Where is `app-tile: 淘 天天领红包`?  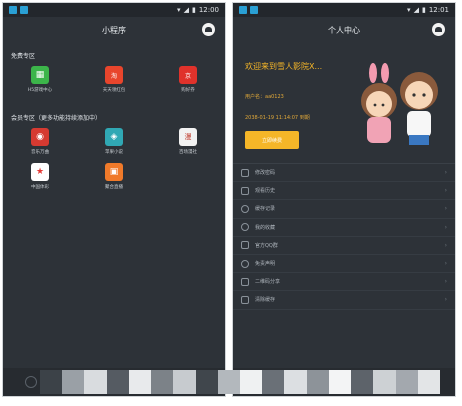 app-tile: 淘 天天领红包 is located at coordinates (114, 79).